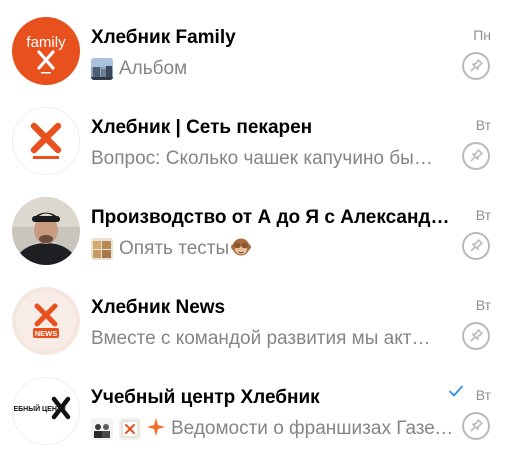 The height and width of the screenshot is (461, 509). I want to click on avatar: NEWS, so click(46, 321).